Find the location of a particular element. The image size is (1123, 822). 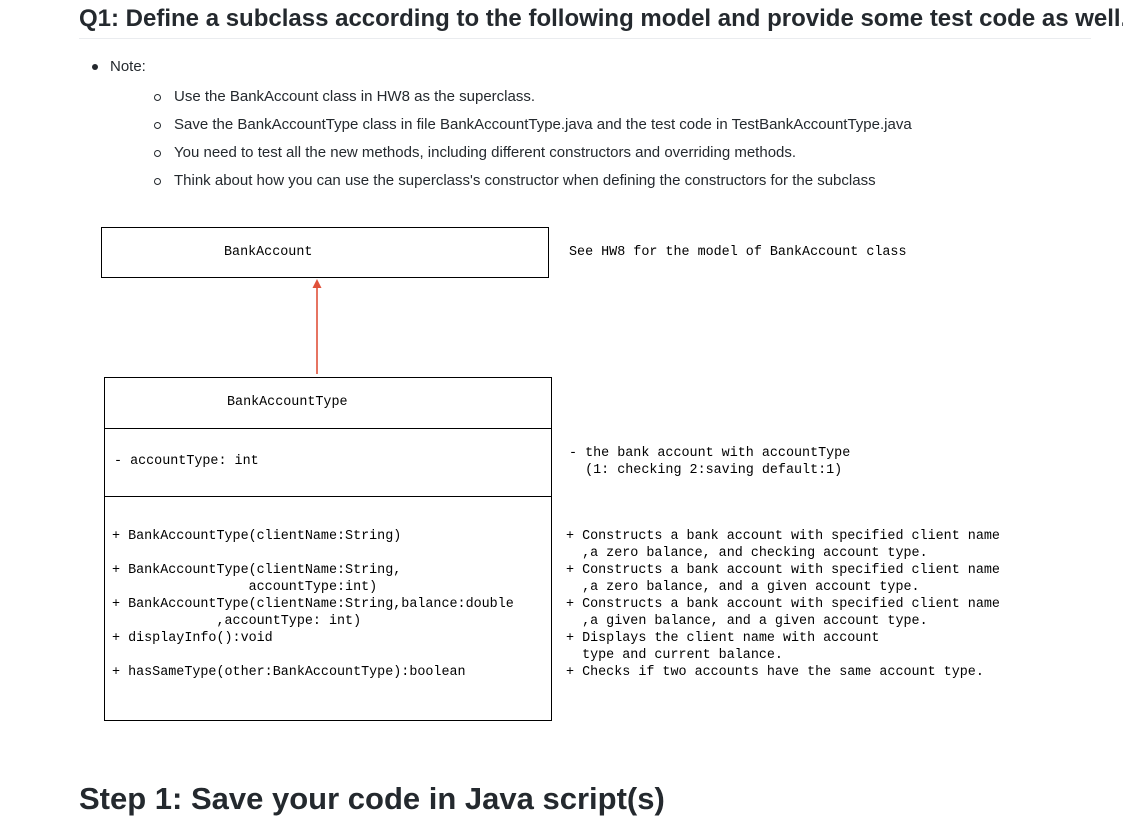

superclass-box: BankAccount is located at coordinates (325, 252).